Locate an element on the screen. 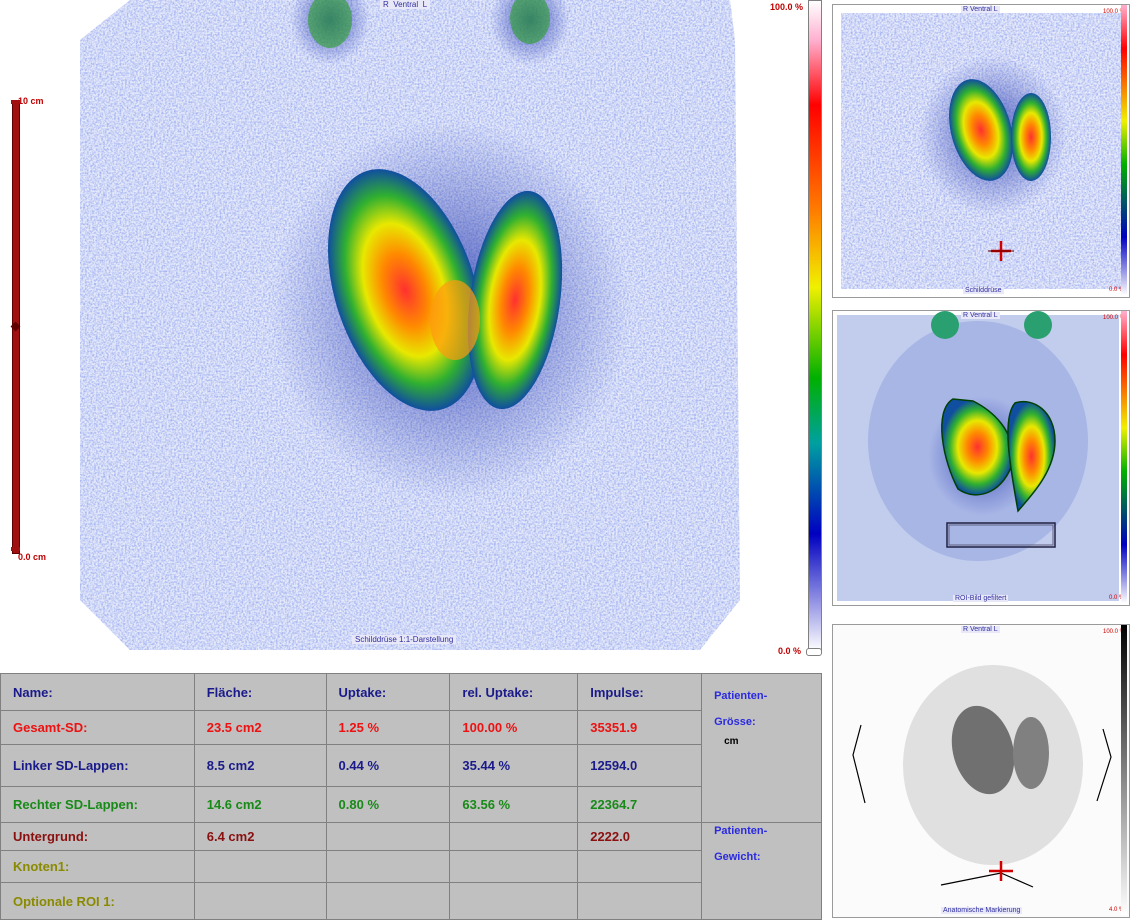  patient-weight-label-1: Patienten- is located at coordinates (741, 831).